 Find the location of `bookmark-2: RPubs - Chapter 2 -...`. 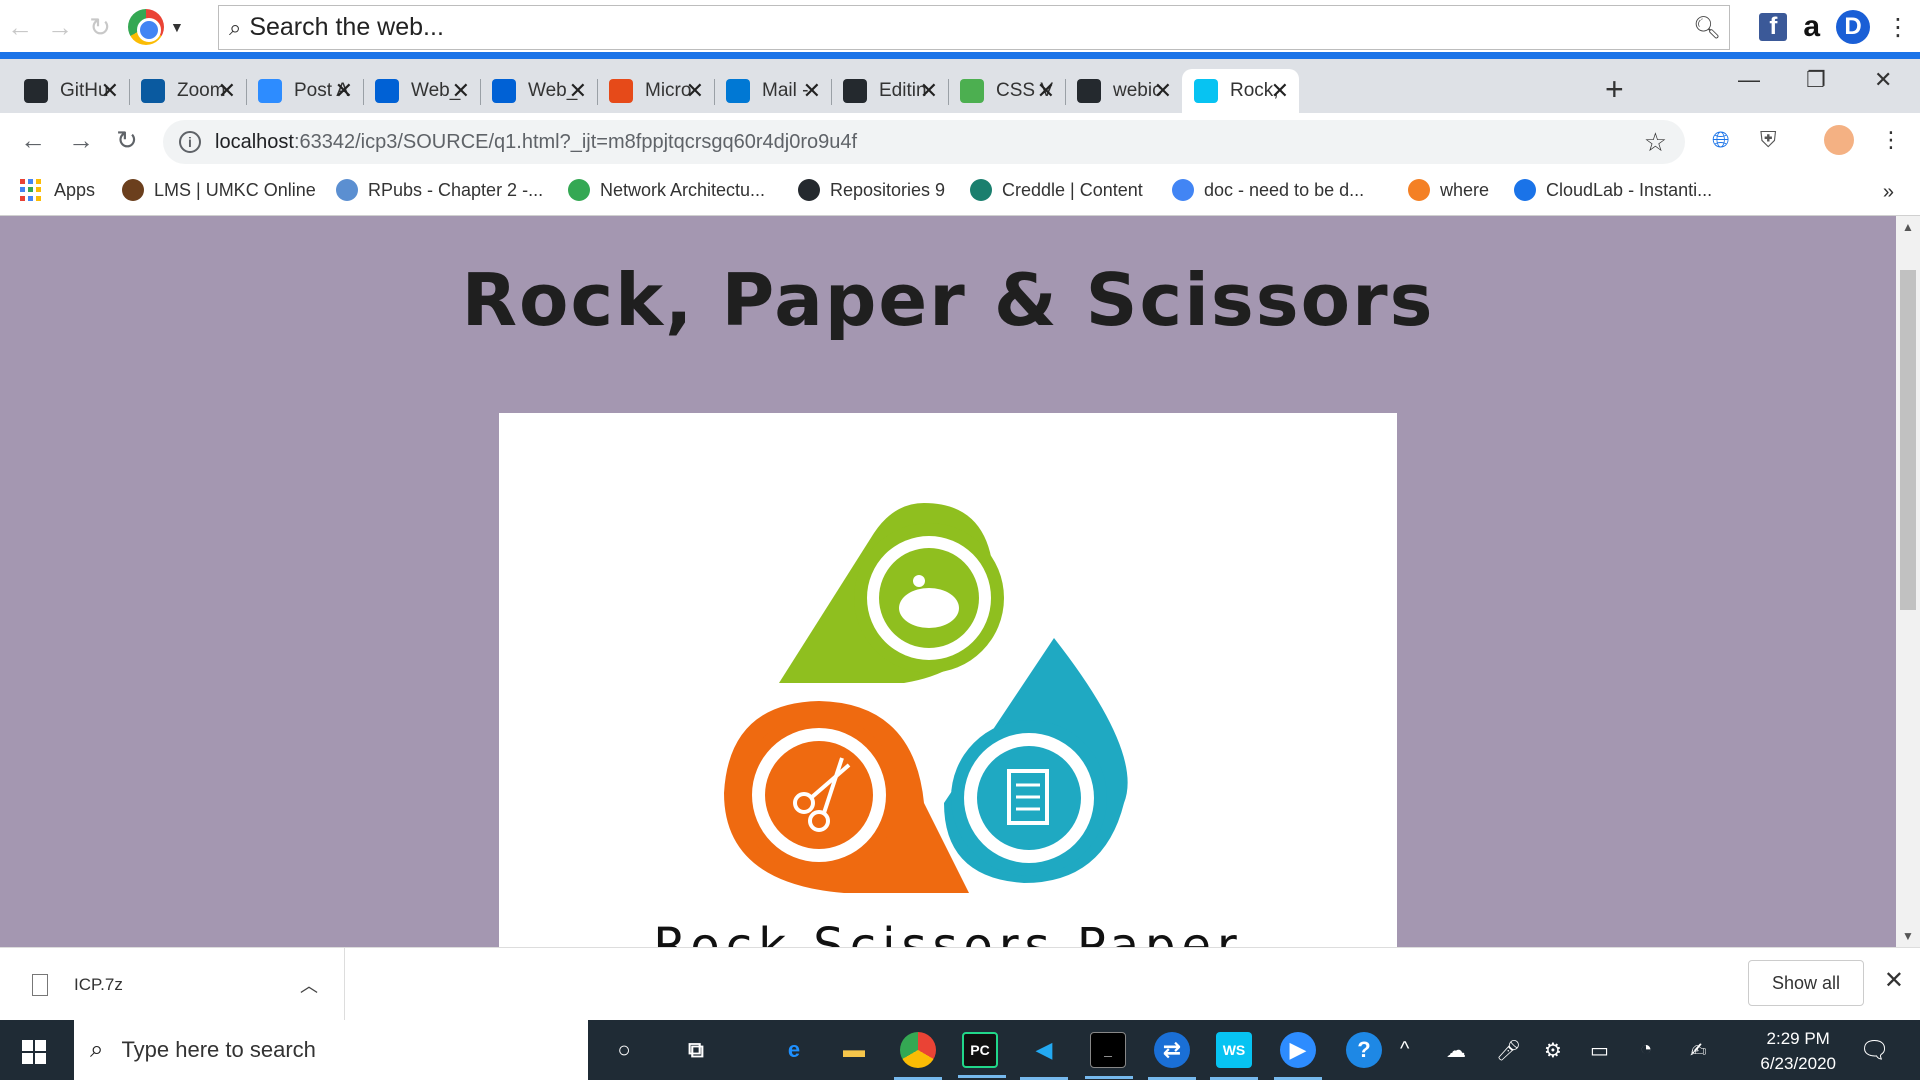

bookmark-2: RPubs - Chapter 2 -... is located at coordinates (439, 190).